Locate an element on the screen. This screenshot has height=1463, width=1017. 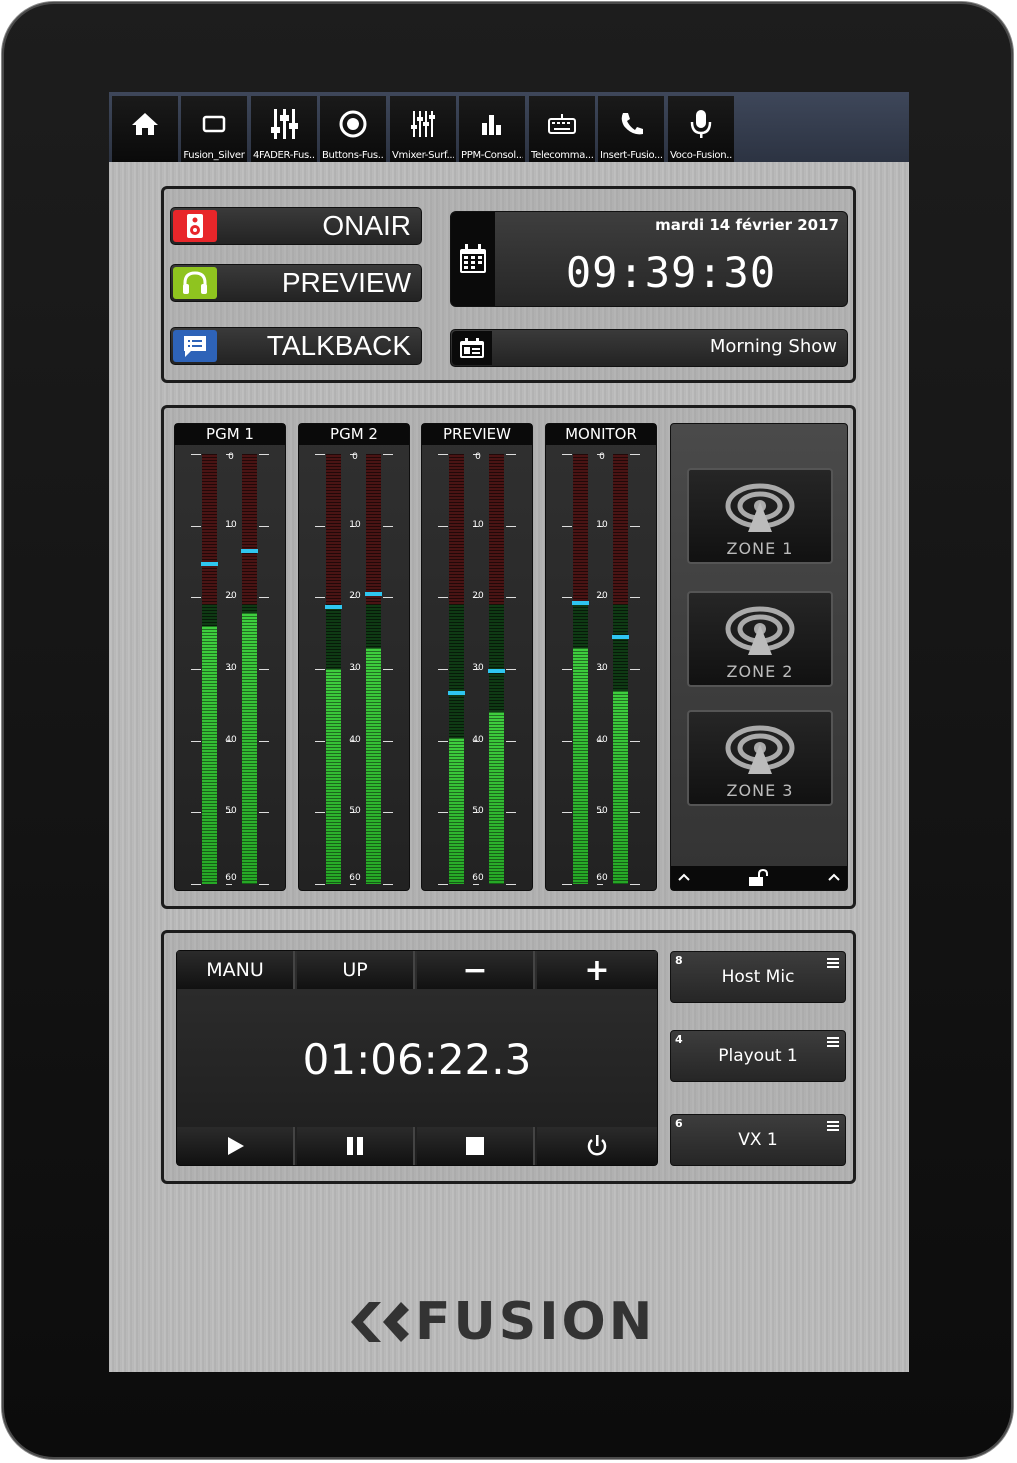
tab-home is located at coordinates (145, 129).